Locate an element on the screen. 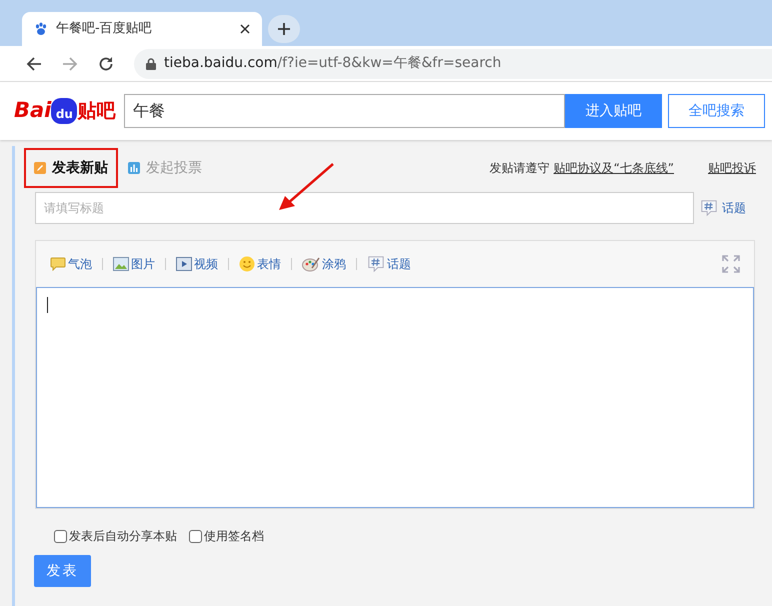 This screenshot has height=606, width=772. toolbar-button: 气泡 is located at coordinates (71, 264).